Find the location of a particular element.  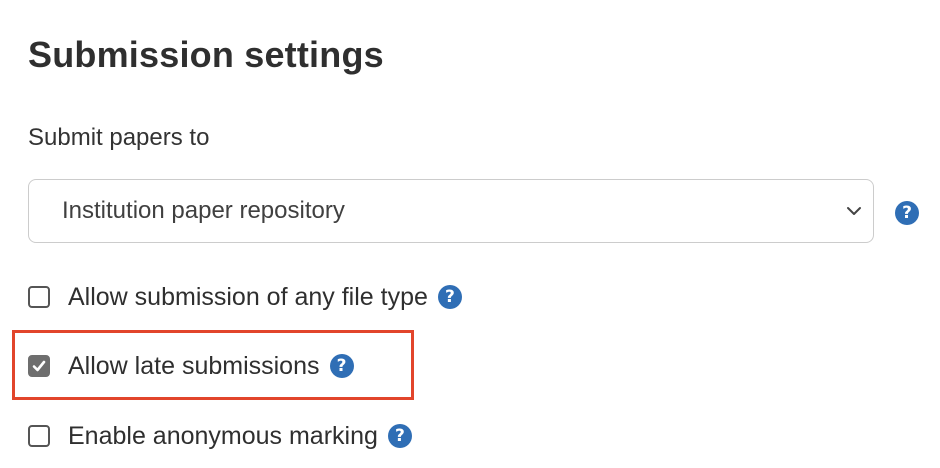

checkbox-anonymous-marking is located at coordinates (39, 436).